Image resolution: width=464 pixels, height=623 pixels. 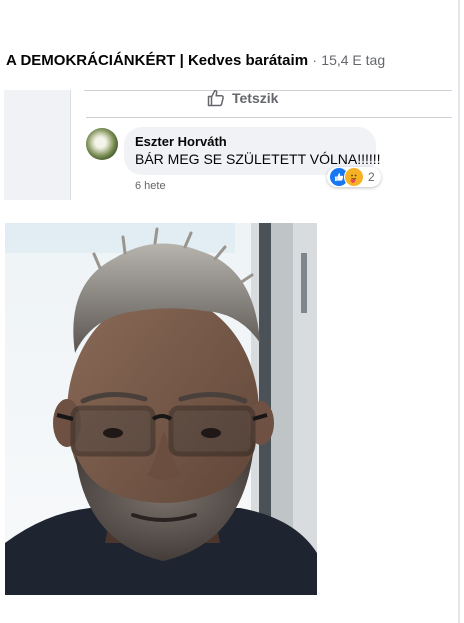 What do you see at coordinates (339, 177) in the screenshot?
I see `like-glyph-icon` at bounding box center [339, 177].